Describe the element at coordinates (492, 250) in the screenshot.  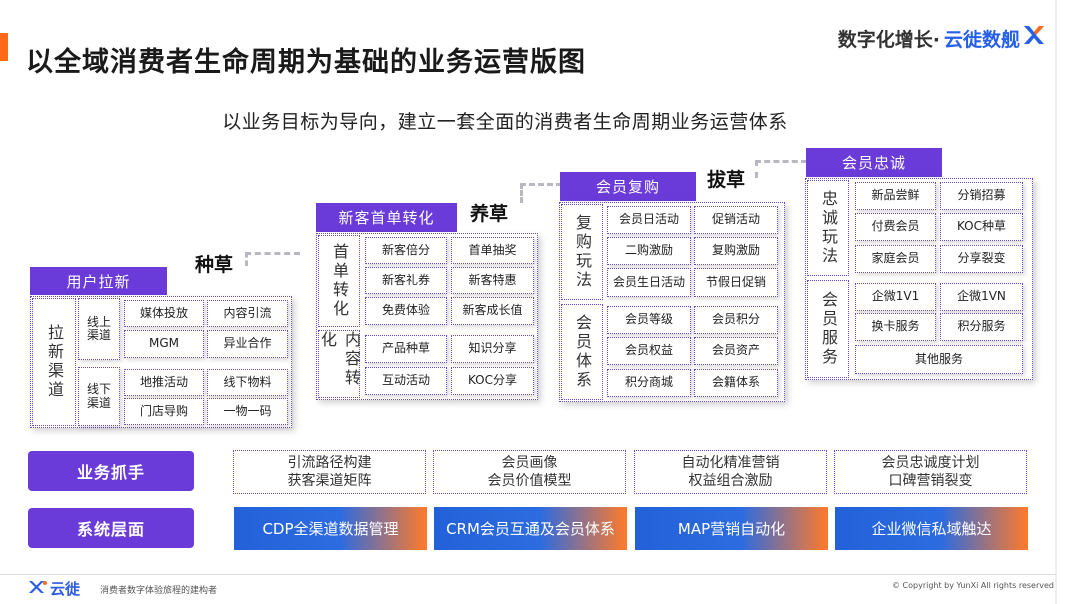
I see `cell-first-order-draw: 首单抽奖` at that location.